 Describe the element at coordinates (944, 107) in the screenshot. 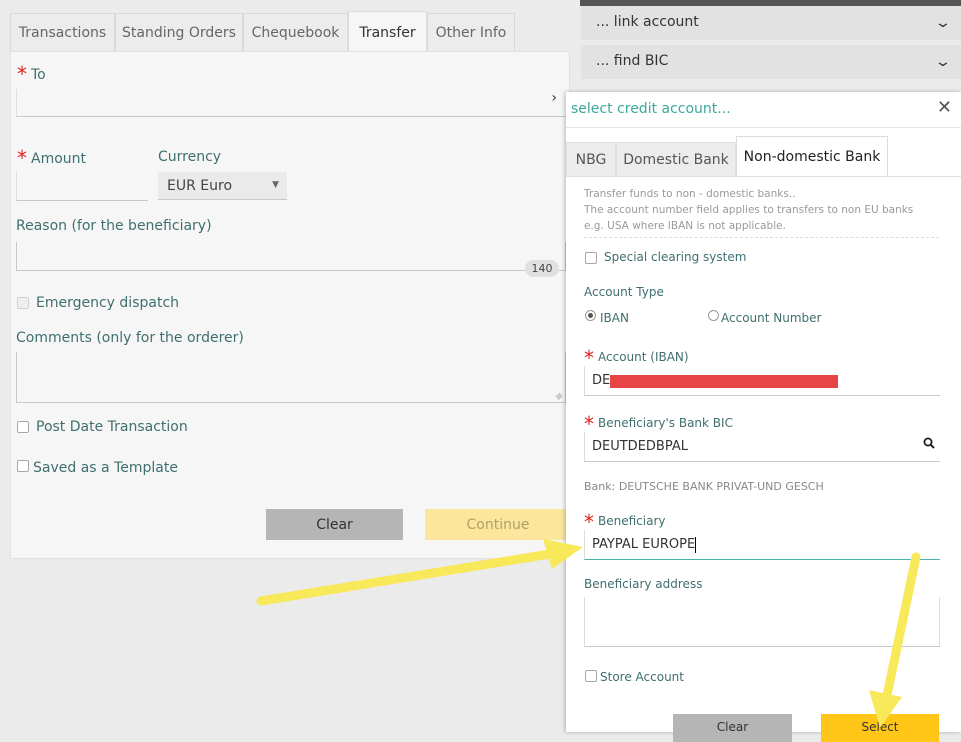

I see `close-icon: ✕` at that location.